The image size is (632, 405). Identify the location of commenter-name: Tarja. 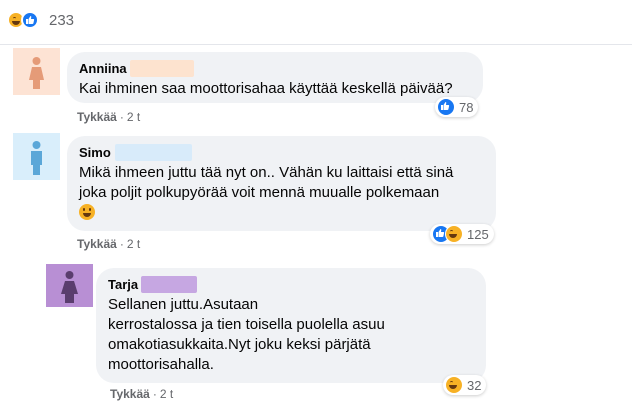
(123, 284).